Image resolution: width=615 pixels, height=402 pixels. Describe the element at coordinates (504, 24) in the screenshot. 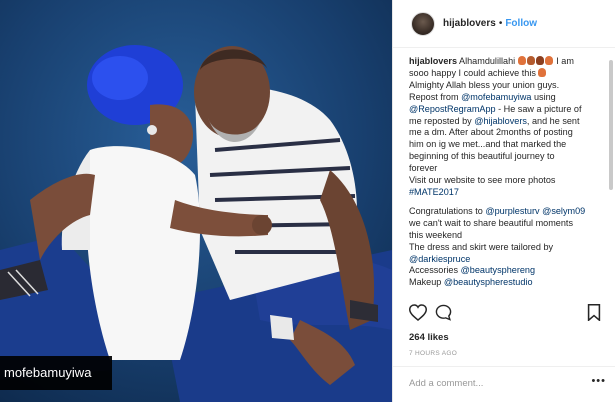

I see `post-header: hijablovers • Follow` at that location.